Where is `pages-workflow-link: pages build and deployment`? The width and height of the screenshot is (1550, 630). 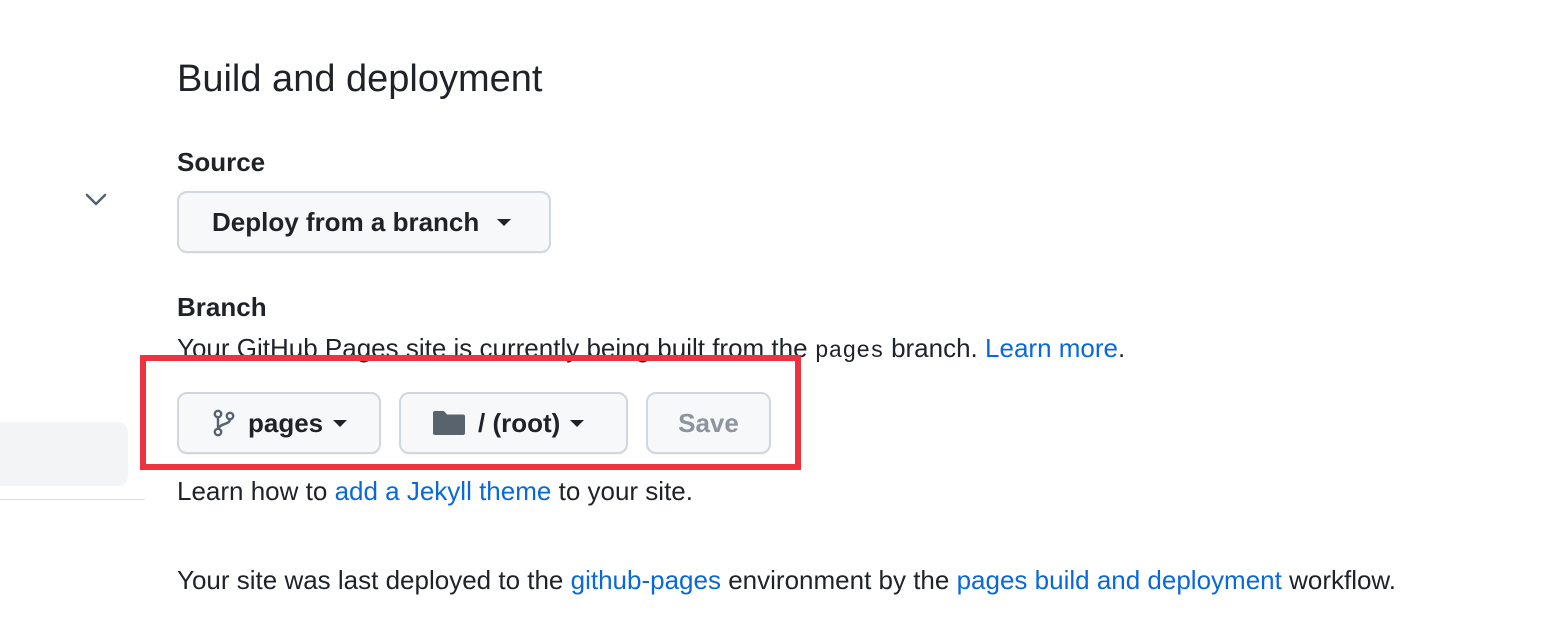
pages-workflow-link: pages build and deployment is located at coordinates (1119, 580).